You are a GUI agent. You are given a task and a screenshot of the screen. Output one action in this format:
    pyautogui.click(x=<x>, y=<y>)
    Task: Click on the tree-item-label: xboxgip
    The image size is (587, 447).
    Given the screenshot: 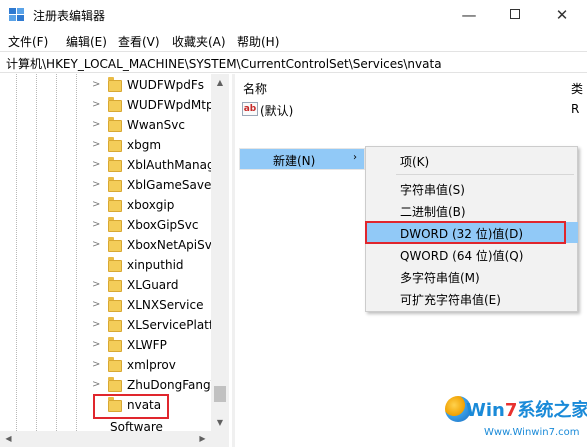 What is the action you would take?
    pyautogui.click(x=151, y=205)
    